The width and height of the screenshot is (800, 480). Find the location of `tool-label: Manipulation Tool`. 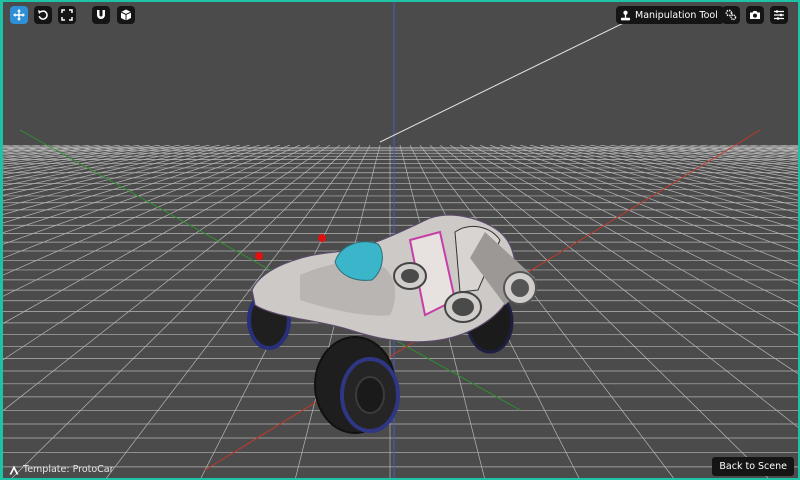

tool-label: Manipulation Tool is located at coordinates (676, 15).